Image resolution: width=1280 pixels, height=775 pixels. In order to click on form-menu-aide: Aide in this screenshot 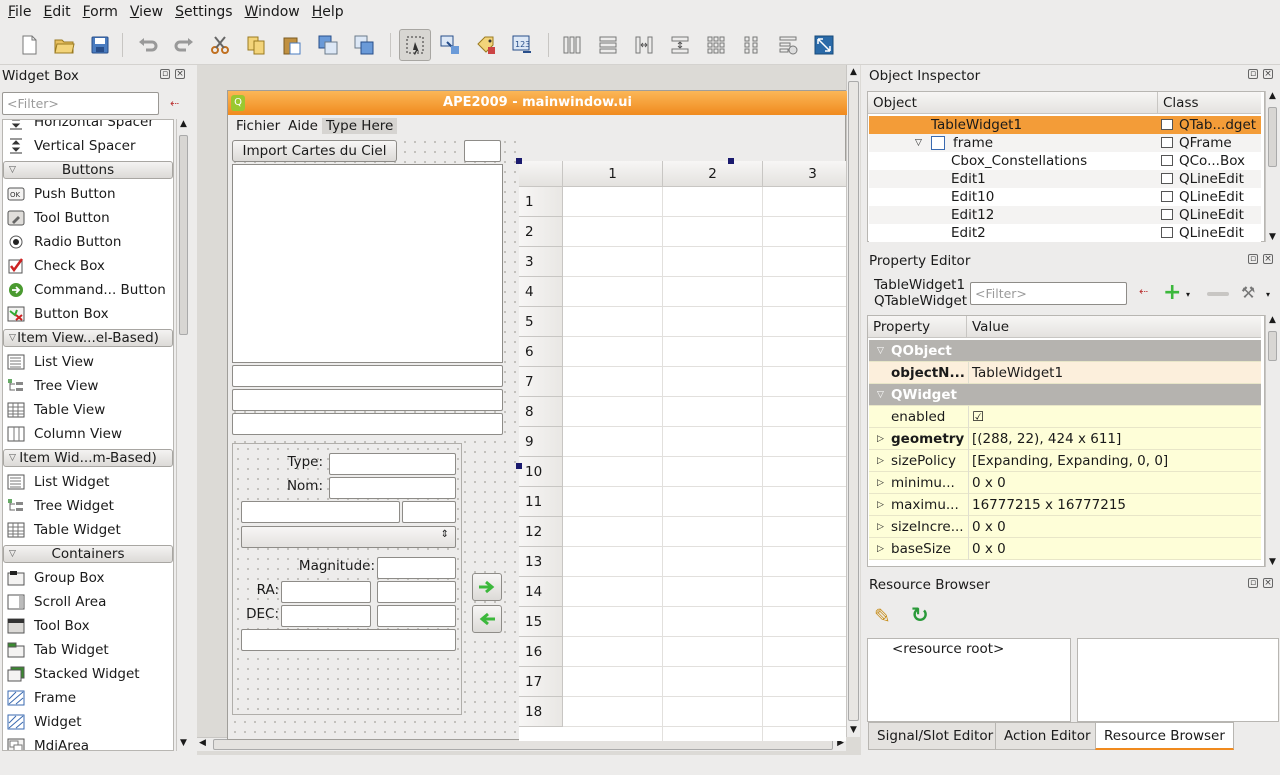, I will do `click(303, 126)`.